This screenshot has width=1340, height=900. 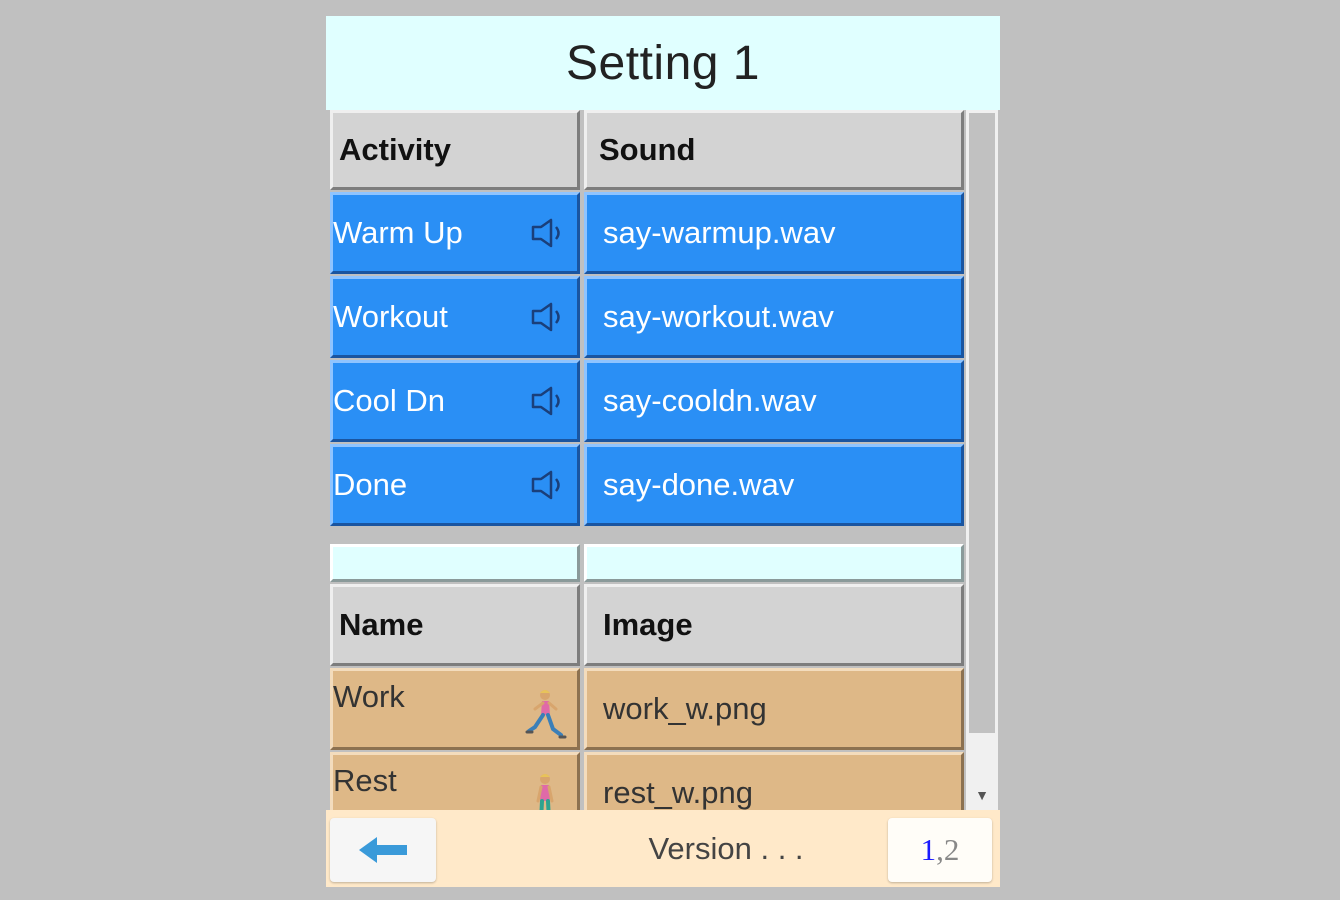 What do you see at coordinates (951, 849) in the screenshot?
I see `page-other: 2` at bounding box center [951, 849].